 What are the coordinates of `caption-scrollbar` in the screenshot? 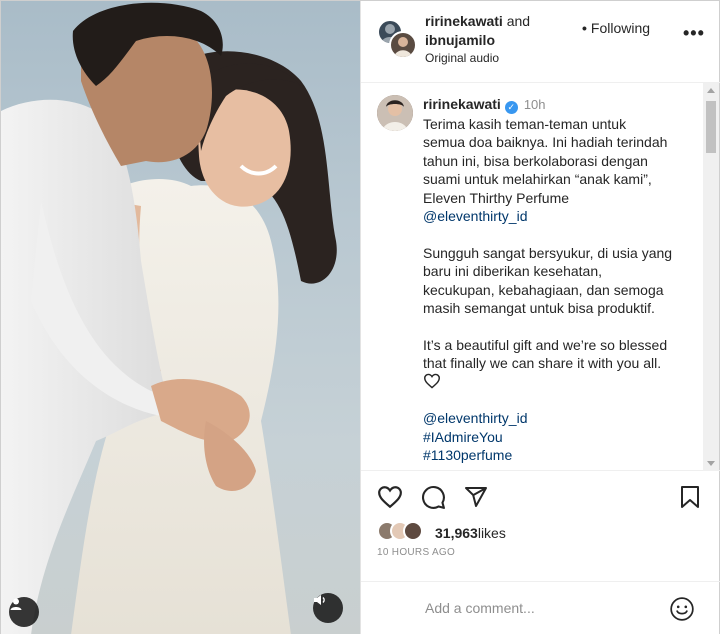 It's located at (711, 277).